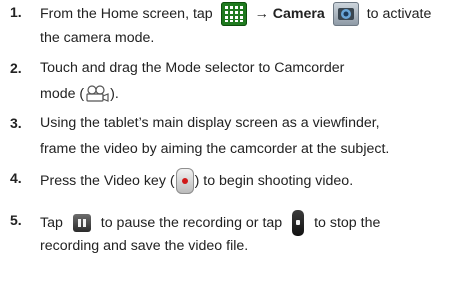  I want to click on step-5-line-2: recording and save the video file., so click(144, 246).